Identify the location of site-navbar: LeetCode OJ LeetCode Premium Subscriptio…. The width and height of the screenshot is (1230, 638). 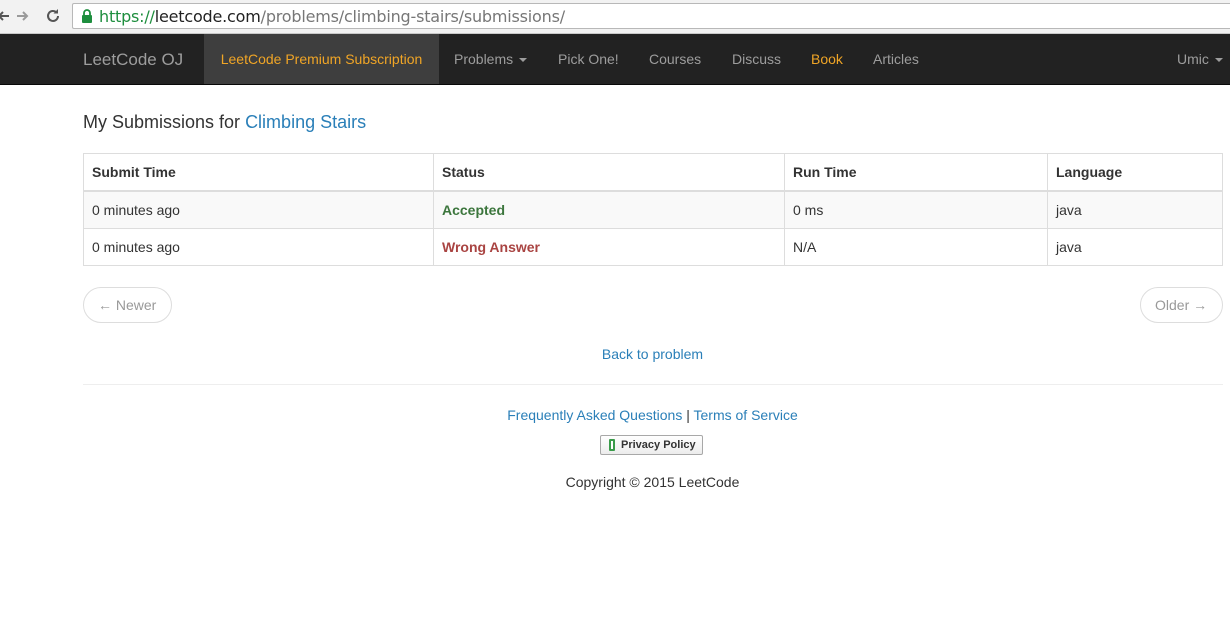
(615, 59).